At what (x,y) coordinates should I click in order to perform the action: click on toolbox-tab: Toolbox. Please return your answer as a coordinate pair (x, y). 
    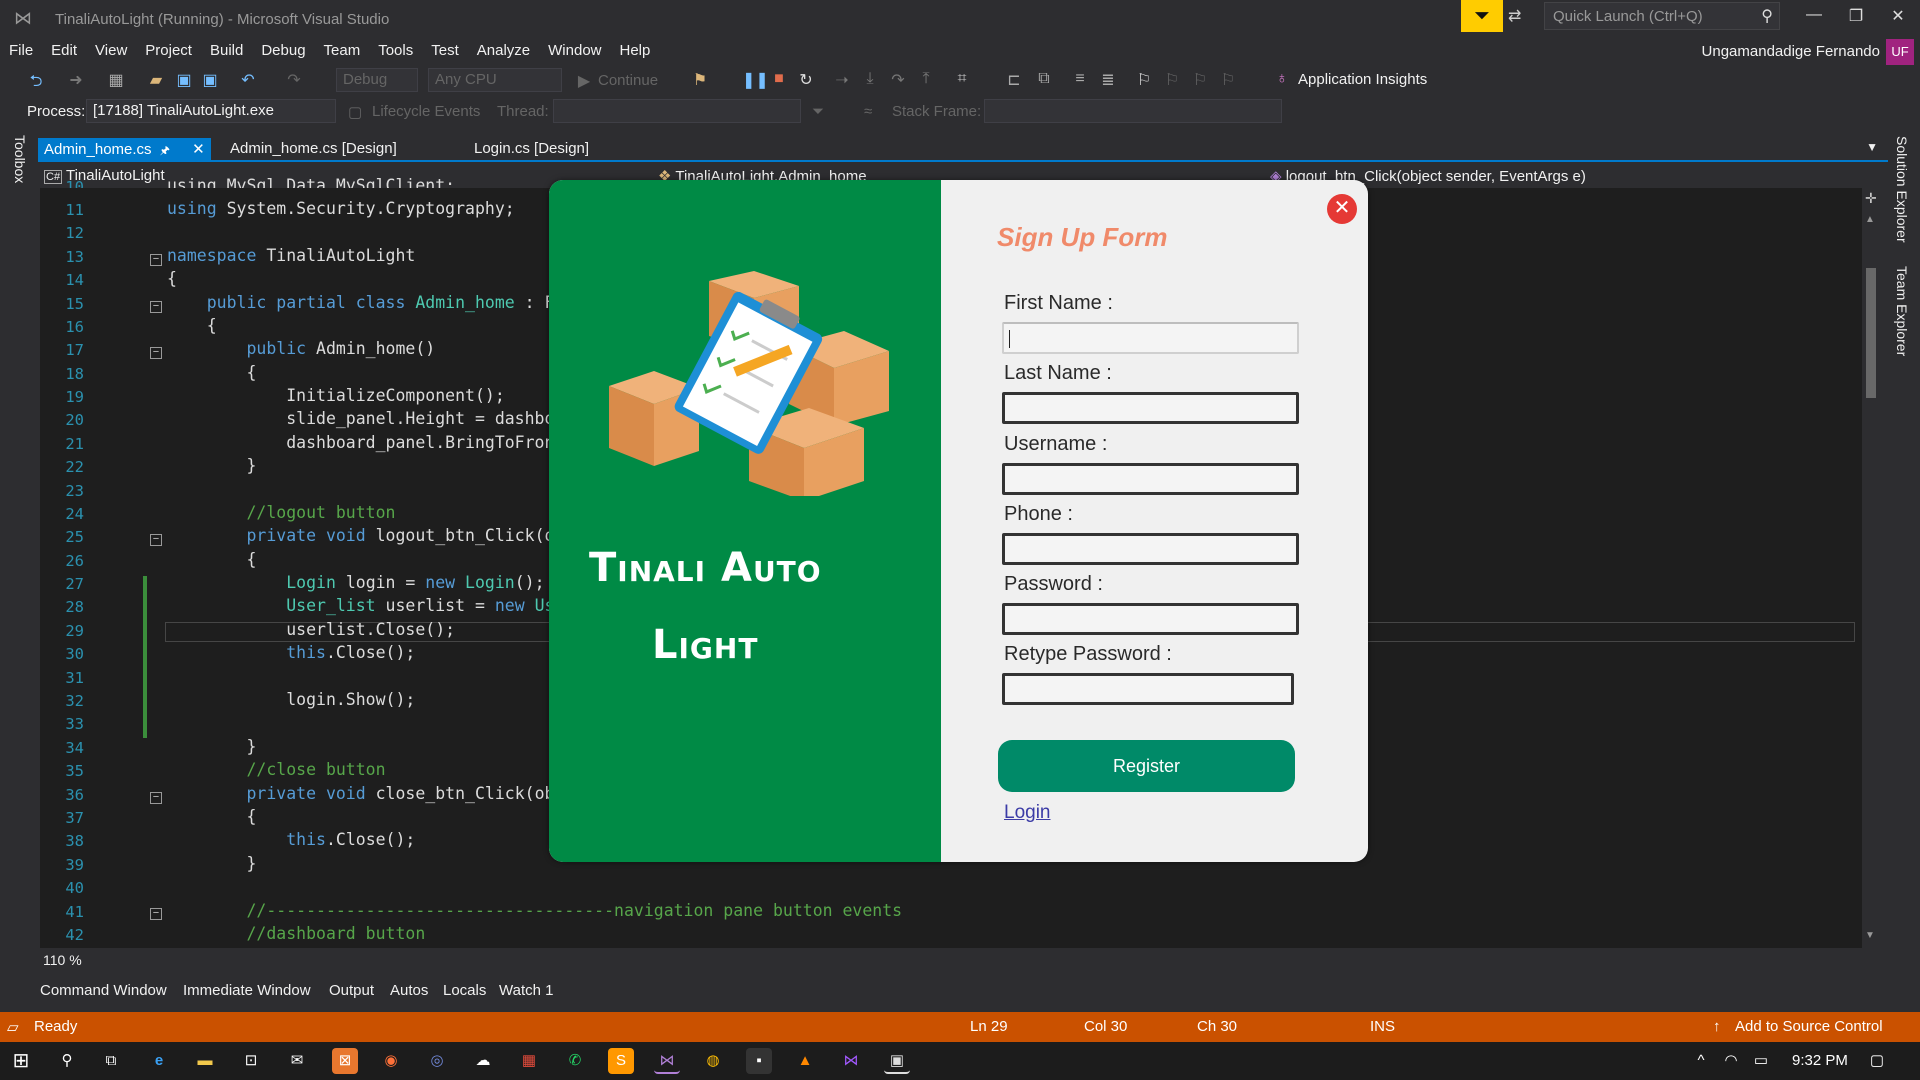
    Looking at the image, I should click on (17, 165).